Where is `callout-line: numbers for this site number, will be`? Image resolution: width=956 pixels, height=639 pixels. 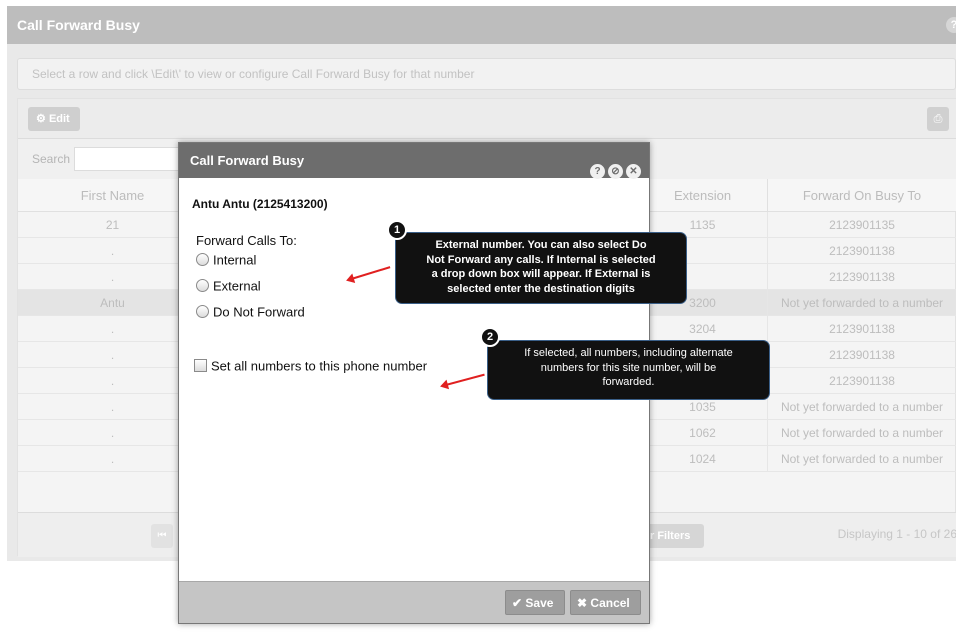
callout-line: numbers for this site number, will be is located at coordinates (628, 367).